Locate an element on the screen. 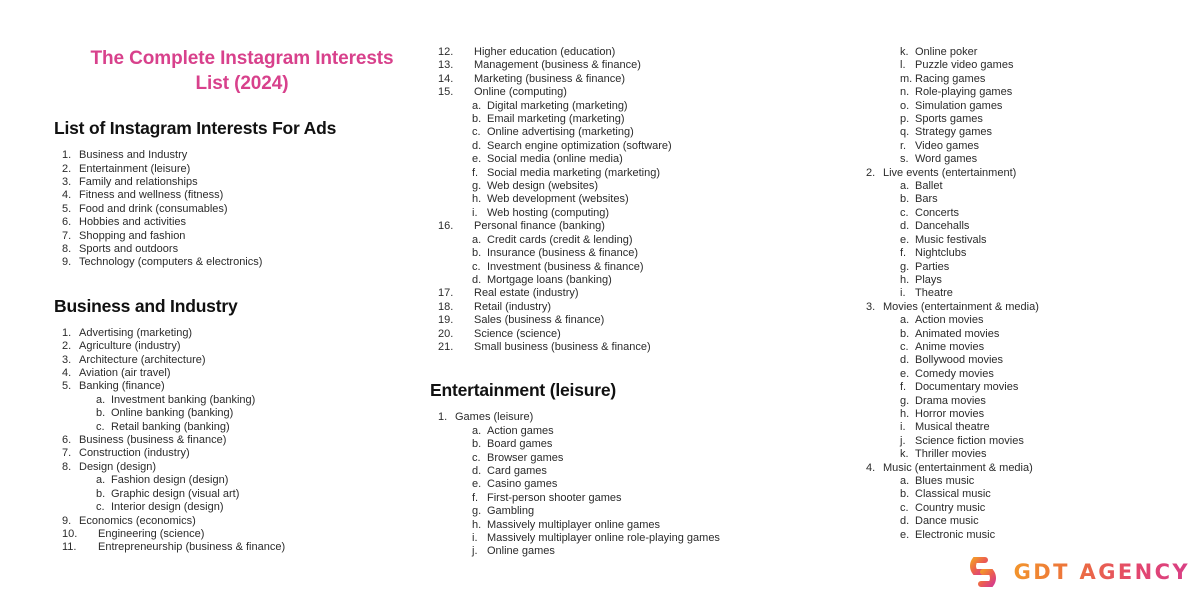  list-item: e. Electronic music is located at coordinates (1028, 535).